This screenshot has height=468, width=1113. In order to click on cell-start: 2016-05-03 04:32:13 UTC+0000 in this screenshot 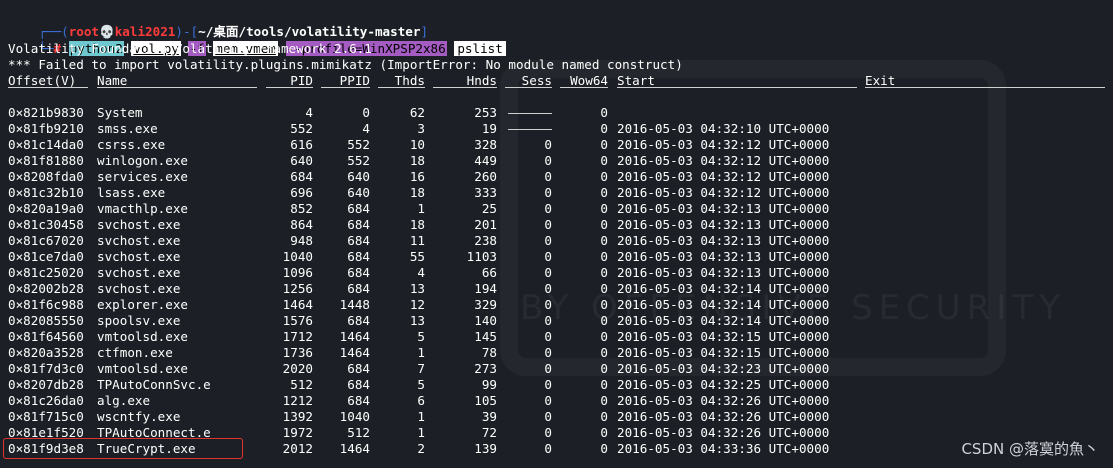, I will do `click(723, 256)`.